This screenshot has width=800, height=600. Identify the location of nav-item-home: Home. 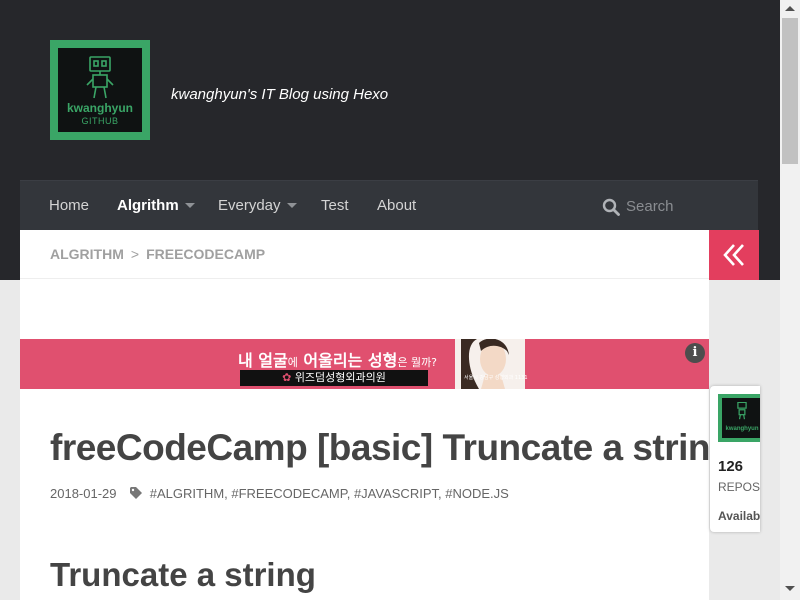
(69, 206).